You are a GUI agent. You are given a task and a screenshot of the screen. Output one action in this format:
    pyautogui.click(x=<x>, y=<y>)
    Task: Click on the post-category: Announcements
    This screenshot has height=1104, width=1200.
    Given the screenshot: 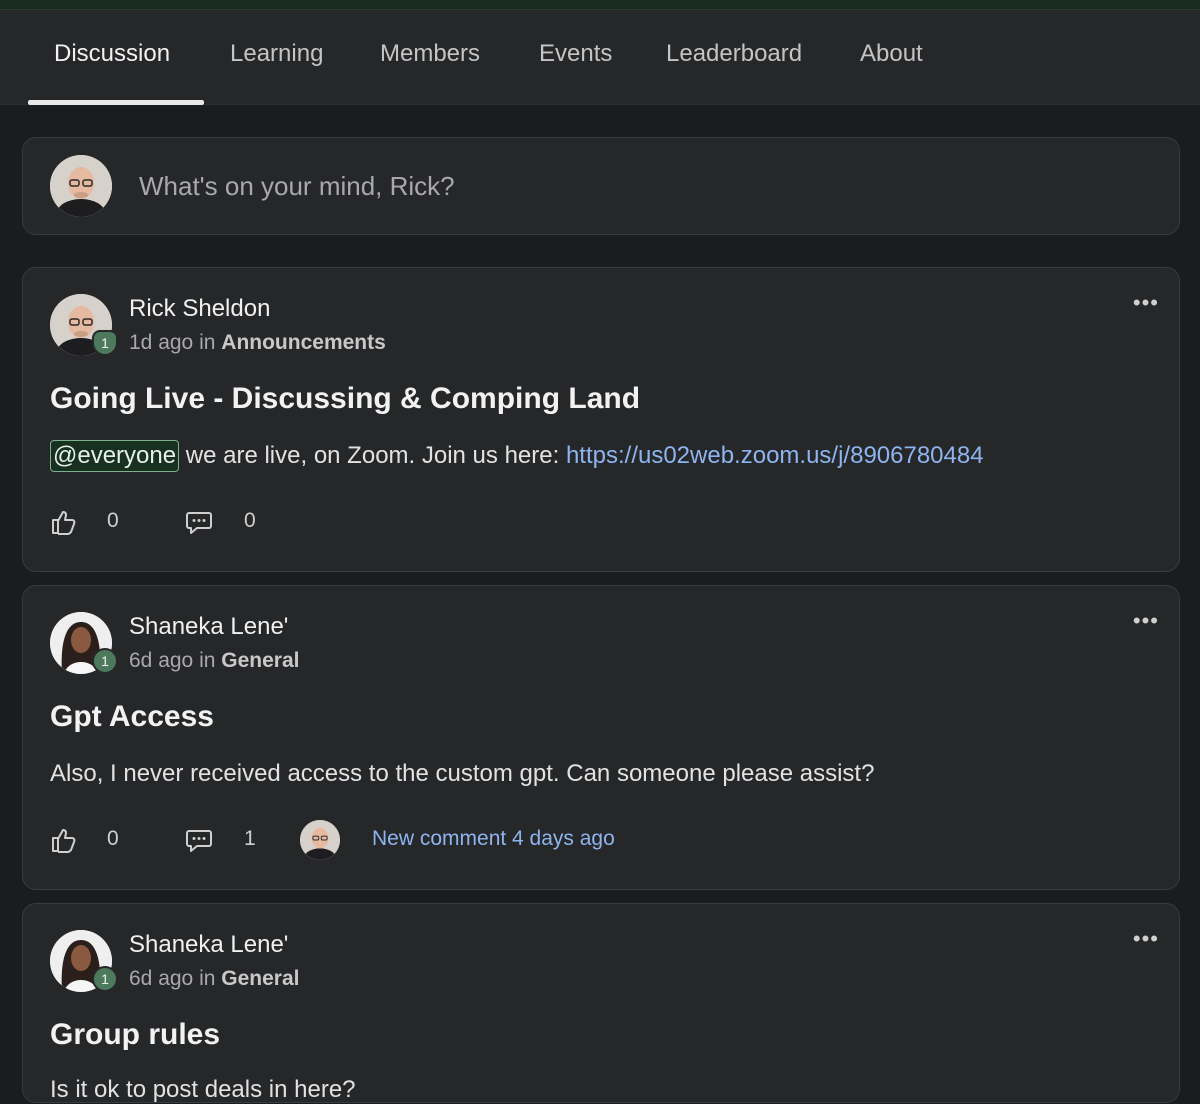 What is the action you would take?
    pyautogui.click(x=303, y=342)
    